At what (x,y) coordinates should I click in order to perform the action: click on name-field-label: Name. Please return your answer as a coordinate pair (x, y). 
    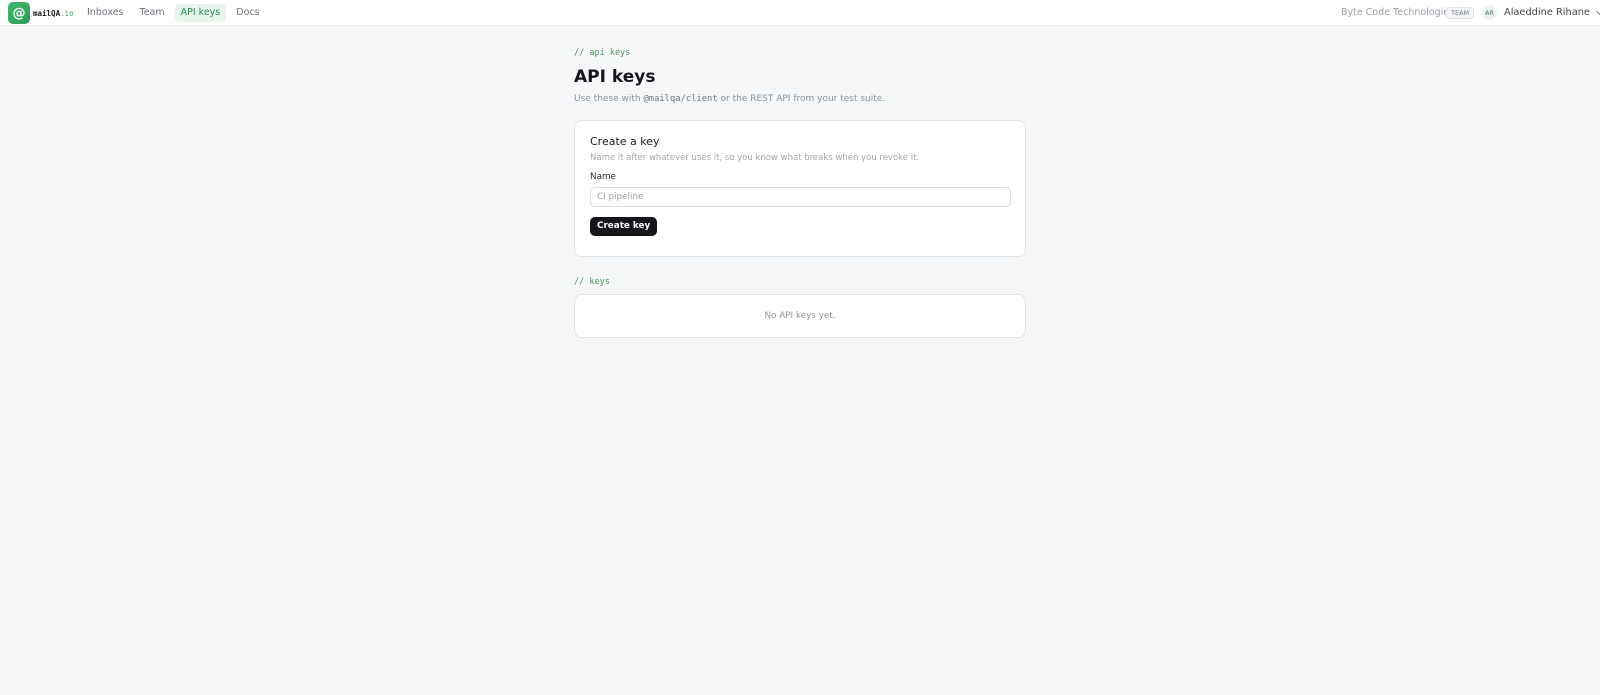
    Looking at the image, I should click on (603, 177).